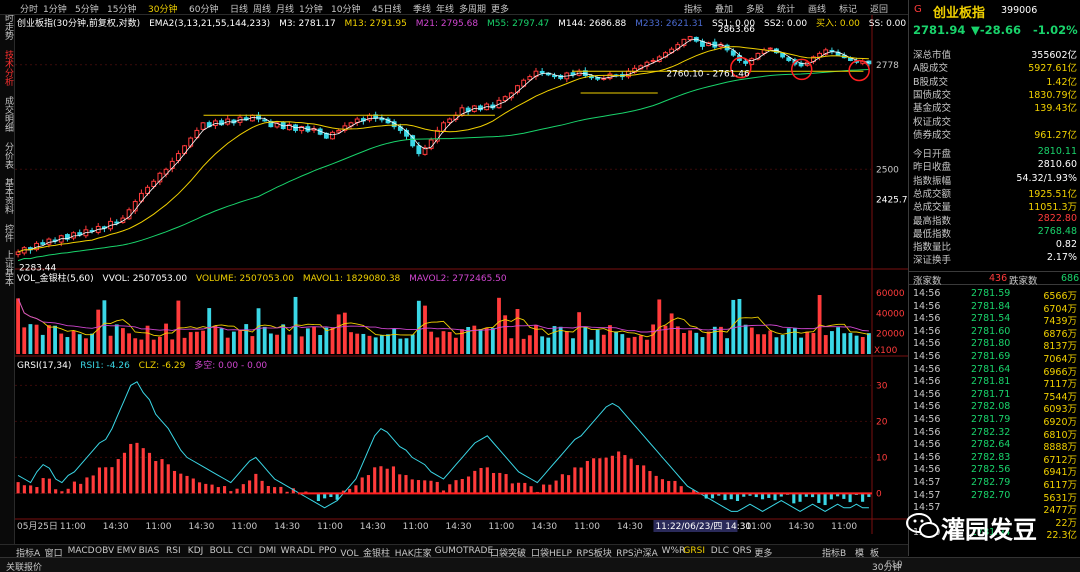 This screenshot has height=572, width=1080. I want to click on stat-label: B股成交, so click(931, 82).